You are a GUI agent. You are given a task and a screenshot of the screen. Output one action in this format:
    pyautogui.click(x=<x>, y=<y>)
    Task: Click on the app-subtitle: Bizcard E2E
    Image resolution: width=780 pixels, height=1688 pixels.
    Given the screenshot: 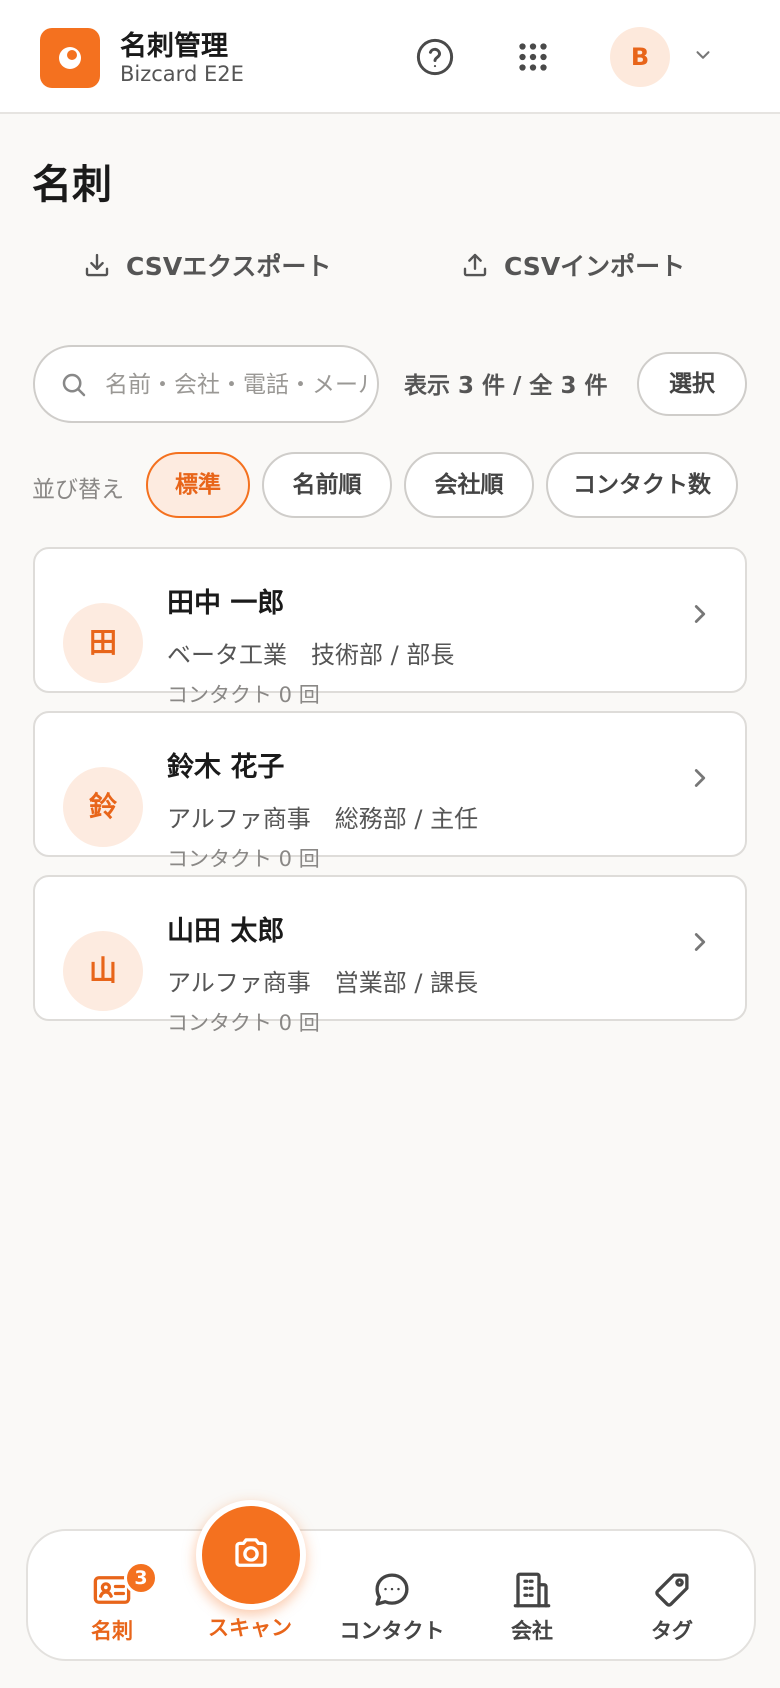 What is the action you would take?
    pyautogui.click(x=182, y=74)
    